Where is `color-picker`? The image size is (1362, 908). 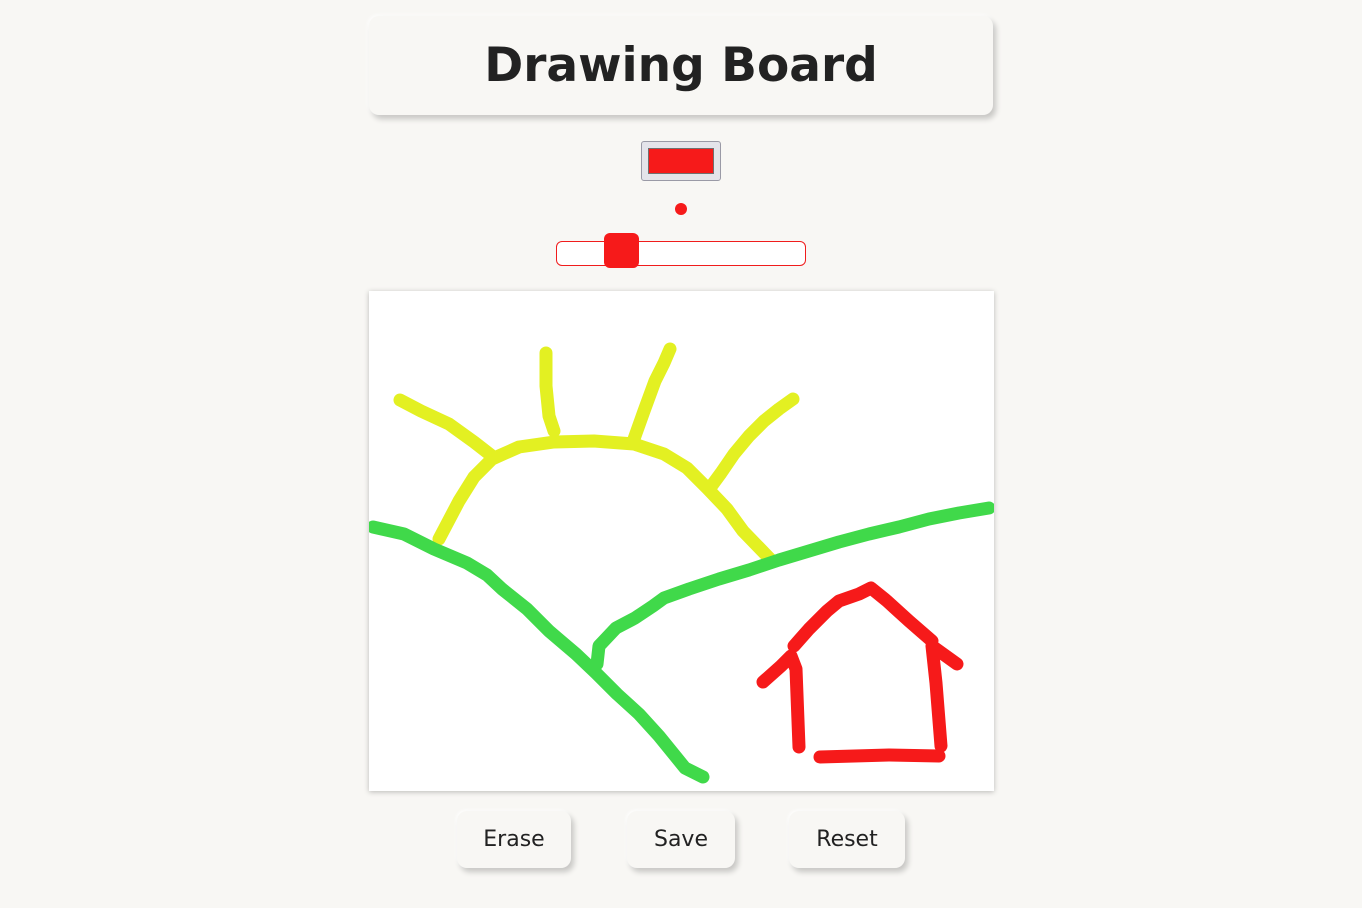
color-picker is located at coordinates (681, 161).